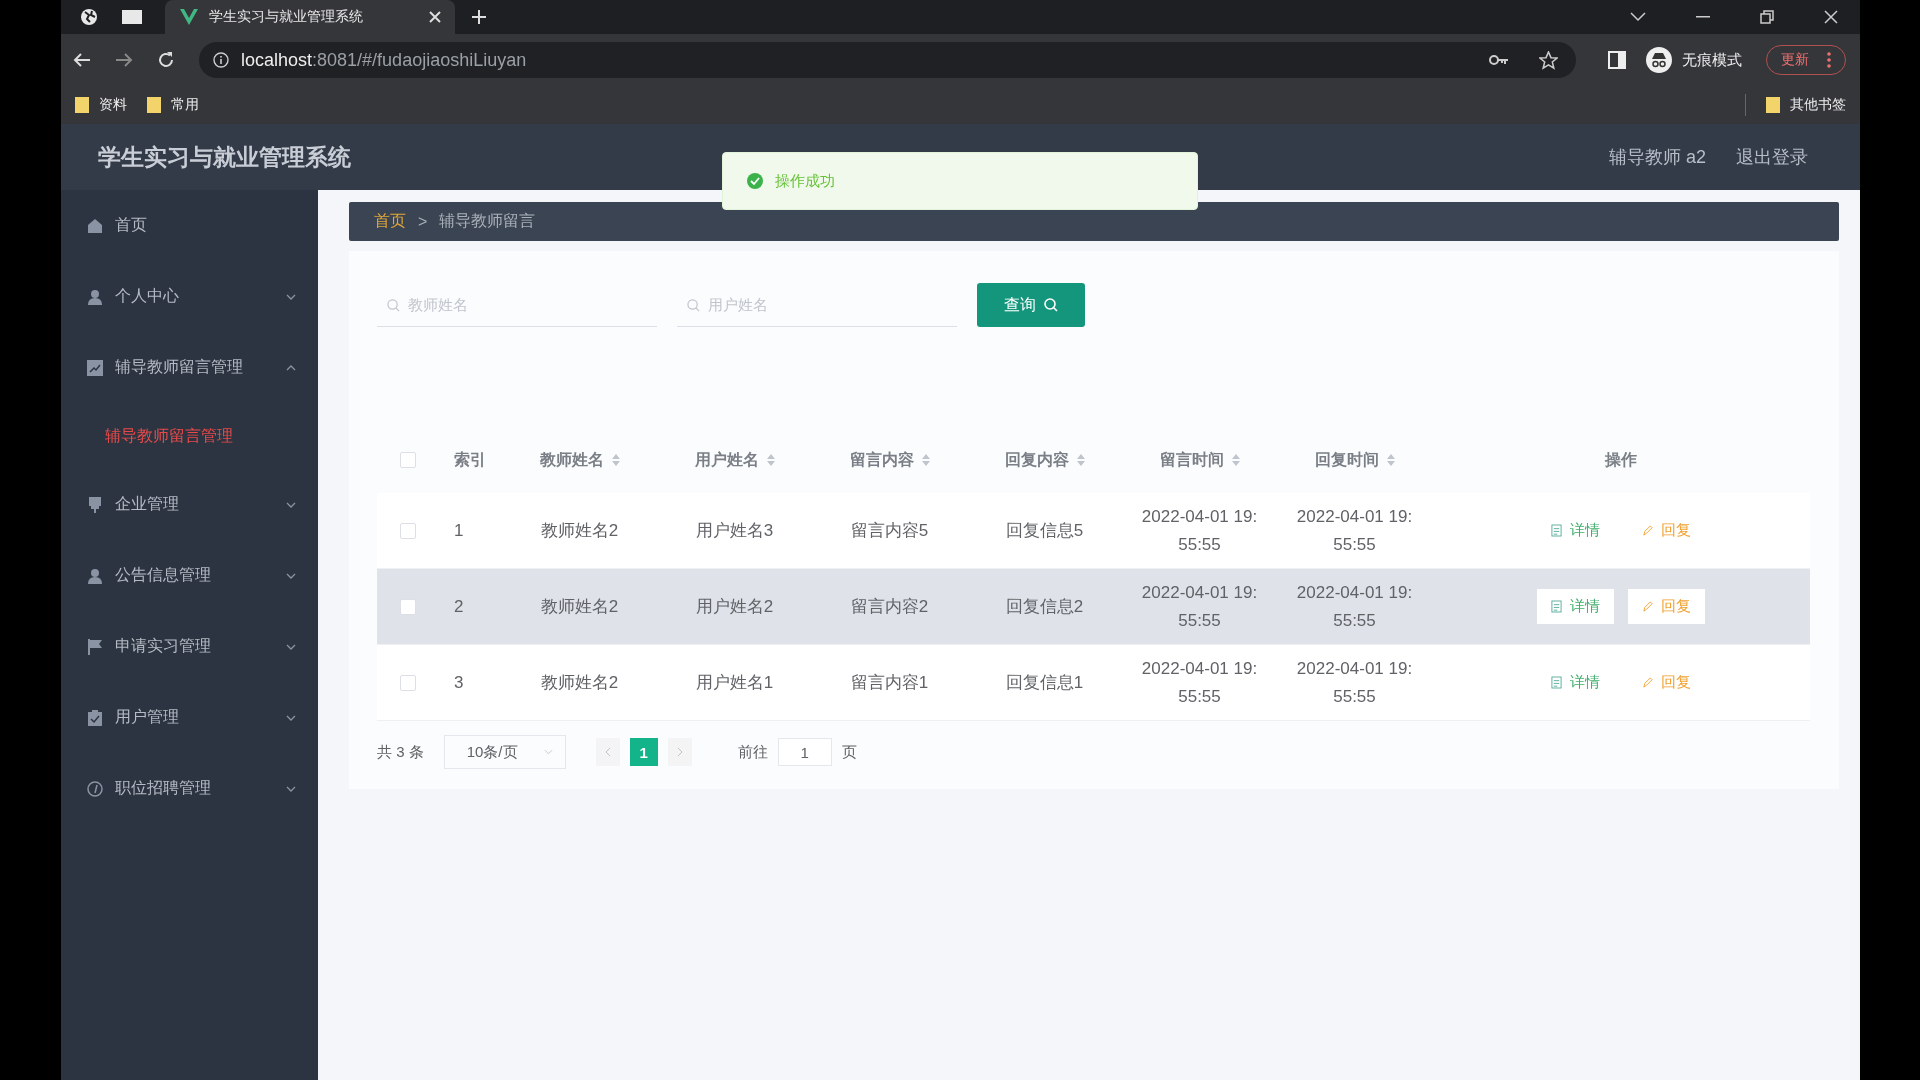  What do you see at coordinates (1806, 105) in the screenshot?
I see `bookmark-folder: 其他书签` at bounding box center [1806, 105].